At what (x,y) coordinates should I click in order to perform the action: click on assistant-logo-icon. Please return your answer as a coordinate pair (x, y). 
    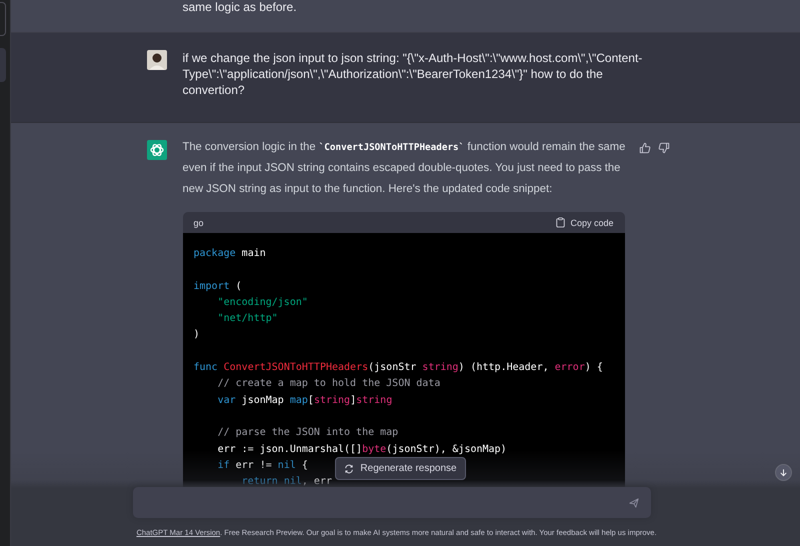
    Looking at the image, I should click on (156, 150).